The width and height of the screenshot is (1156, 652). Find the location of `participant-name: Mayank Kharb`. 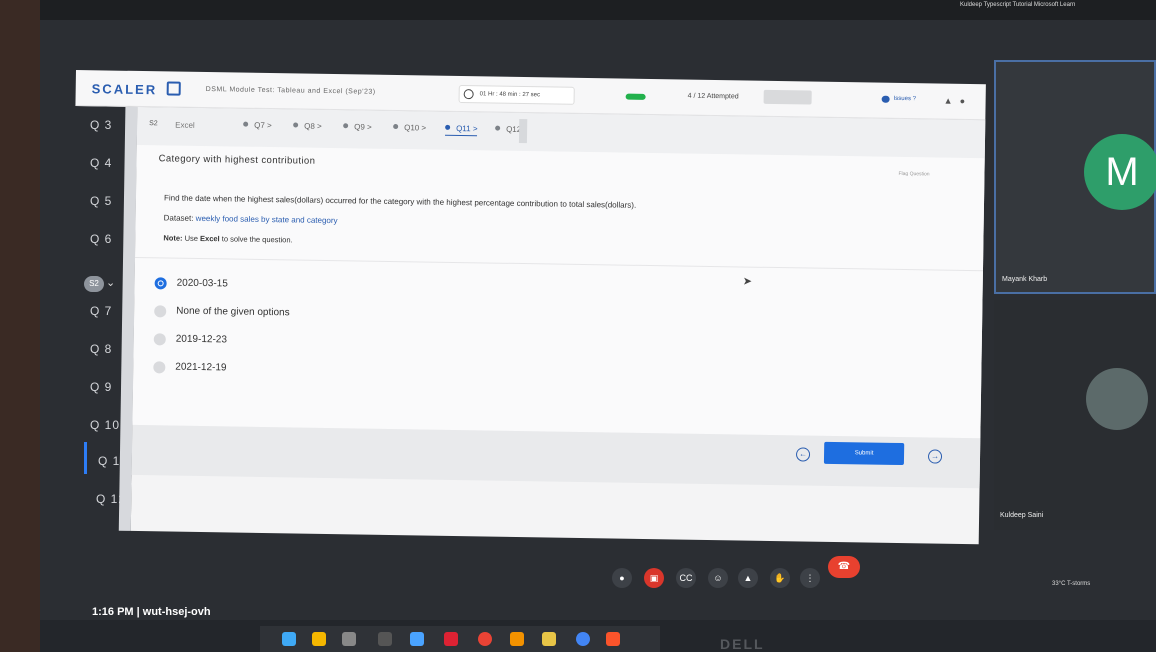

participant-name: Mayank Kharb is located at coordinates (1025, 279).